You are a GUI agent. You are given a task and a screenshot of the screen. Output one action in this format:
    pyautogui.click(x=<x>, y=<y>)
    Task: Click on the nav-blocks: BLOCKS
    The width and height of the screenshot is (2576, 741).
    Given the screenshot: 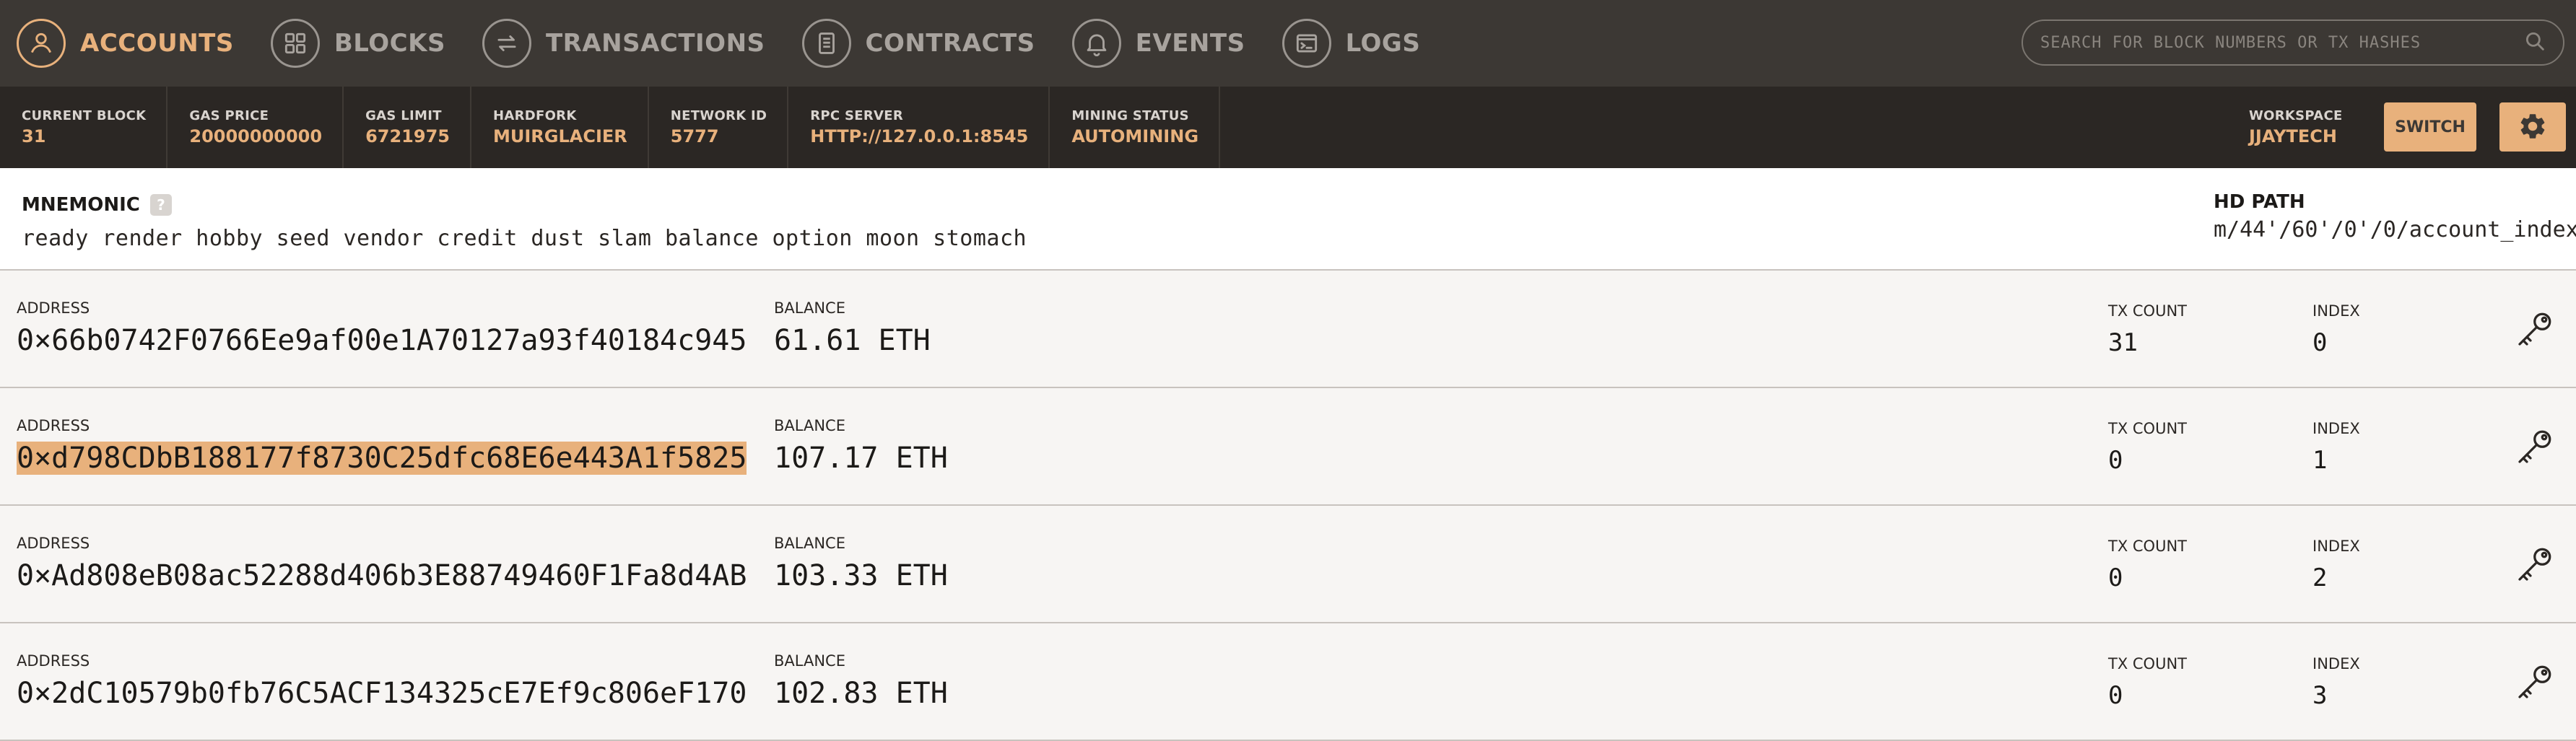 What is the action you would take?
    pyautogui.click(x=360, y=43)
    